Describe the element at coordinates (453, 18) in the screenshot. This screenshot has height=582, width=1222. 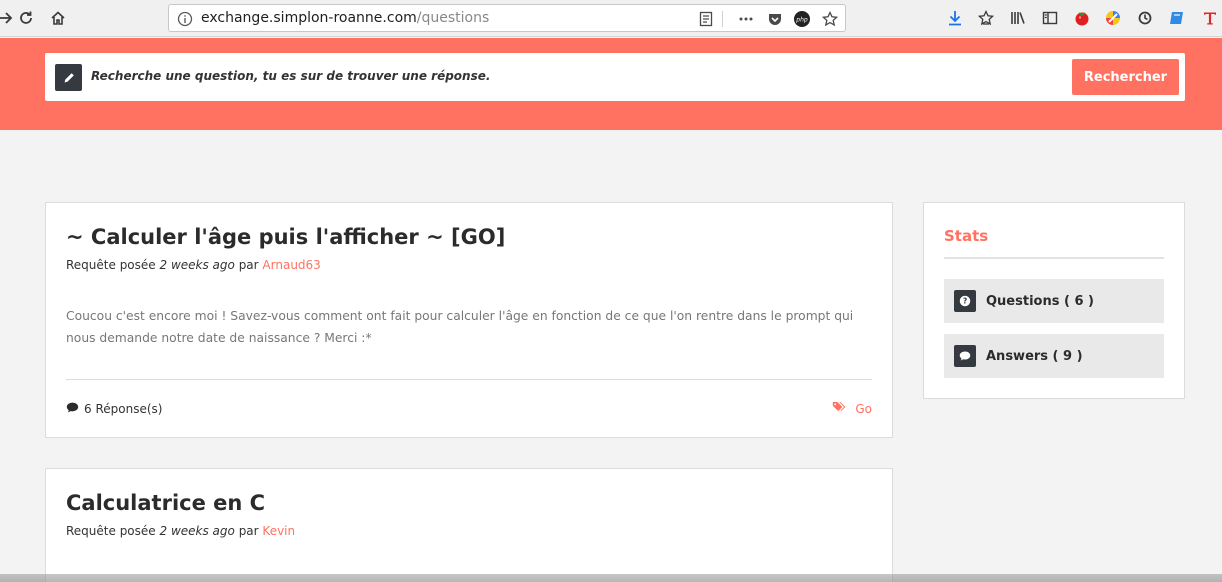
I see `url-path: /questions` at that location.